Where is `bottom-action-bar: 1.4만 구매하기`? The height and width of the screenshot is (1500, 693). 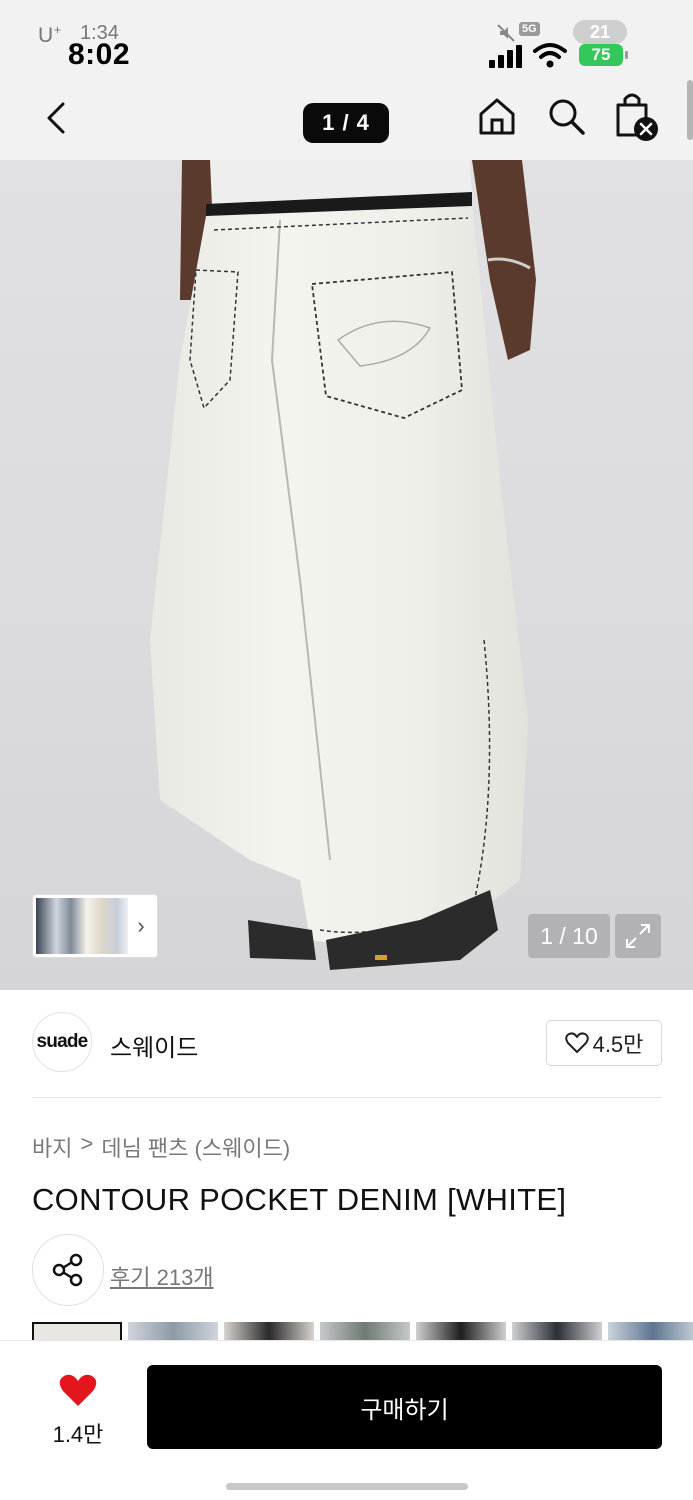
bottom-action-bar: 1.4만 구매하기 is located at coordinates (346, 1420).